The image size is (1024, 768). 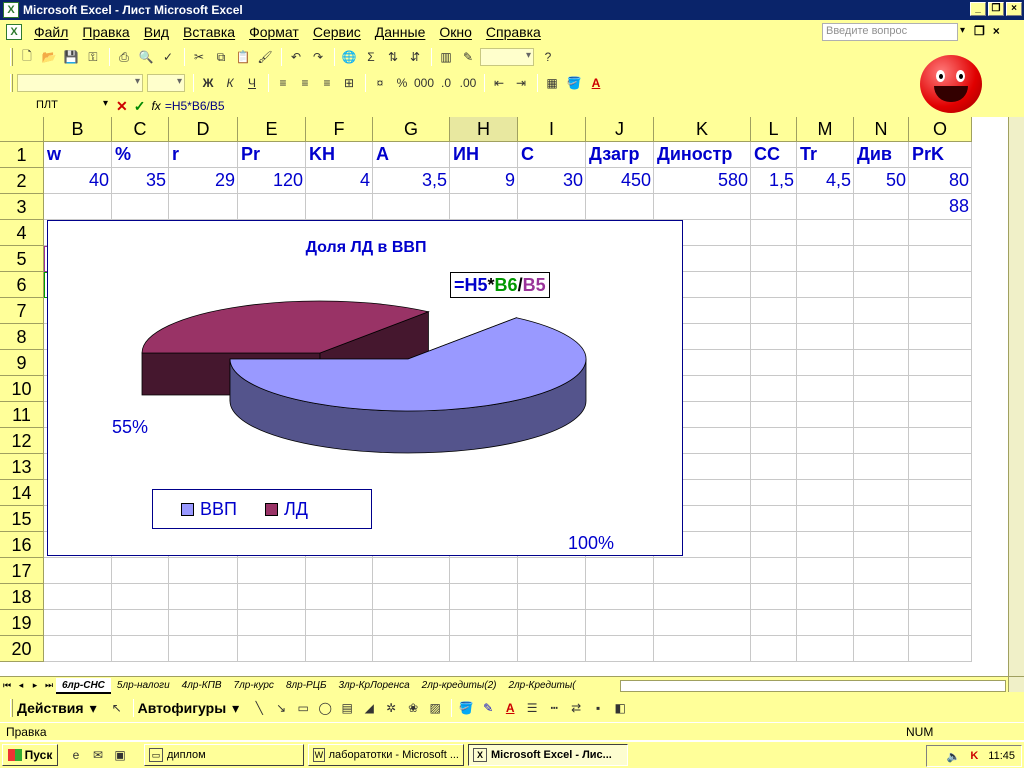 I want to click on sort-desc-icon: ⇵, so click(x=415, y=57).